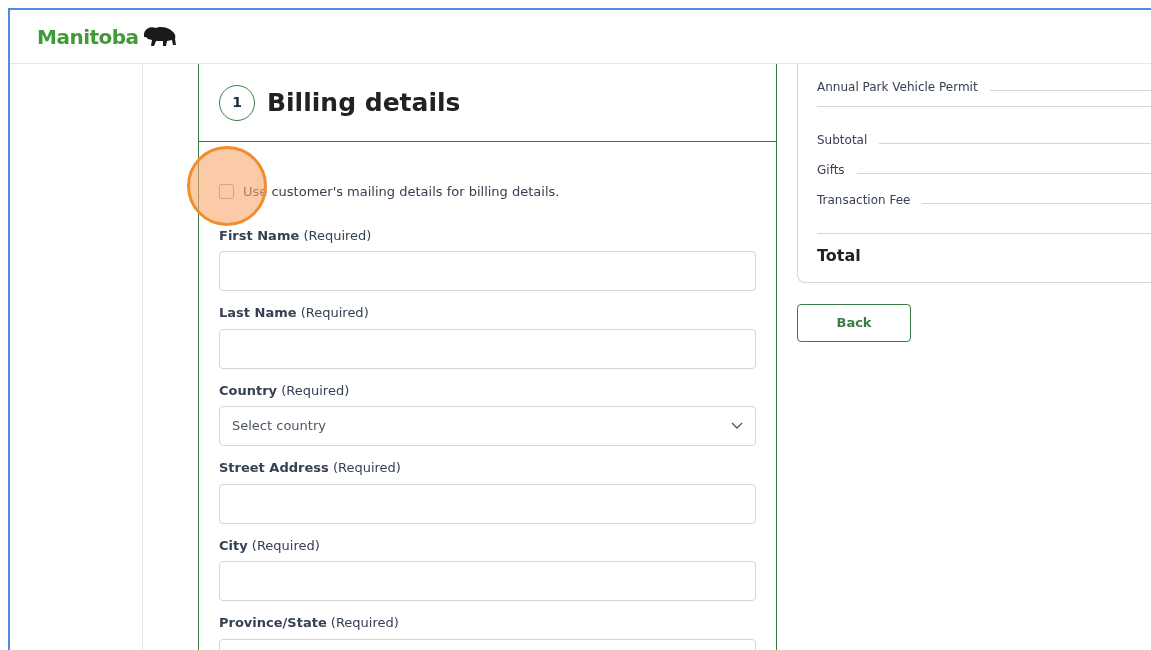  What do you see at coordinates (854, 323) in the screenshot?
I see `back-button: Back` at bounding box center [854, 323].